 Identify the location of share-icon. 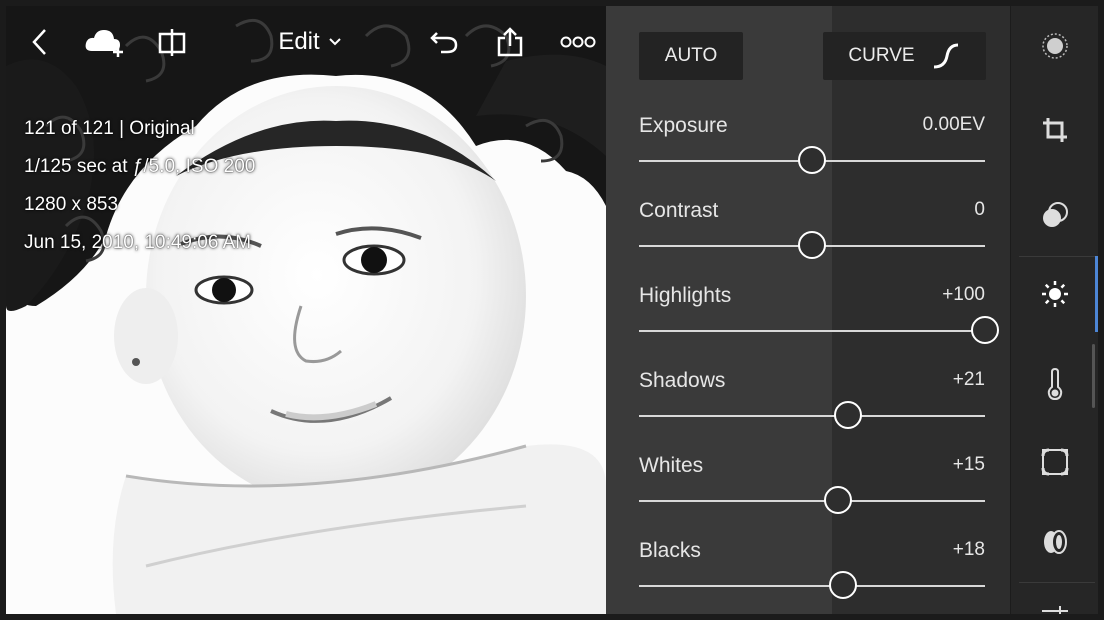
(510, 42).